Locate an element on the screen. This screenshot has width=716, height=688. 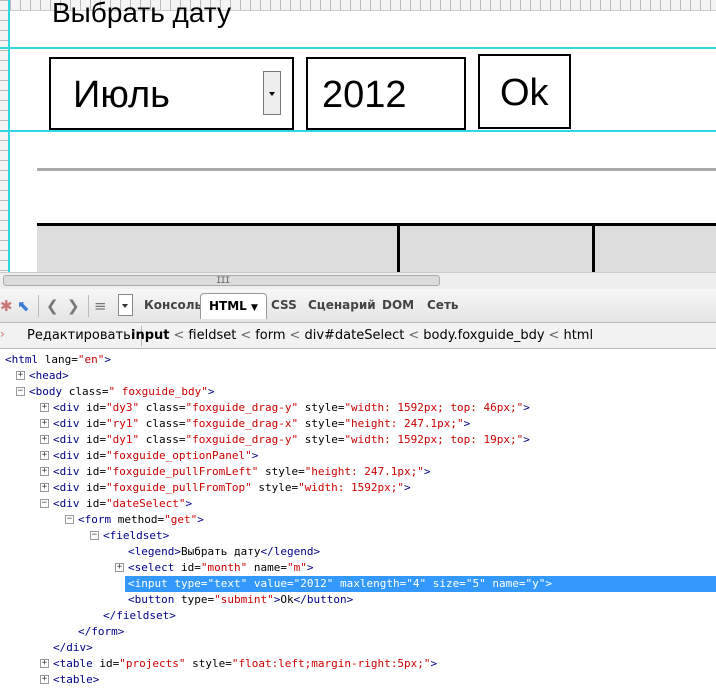
attr-value: "foxguide_optionPanel" is located at coordinates (179, 455).